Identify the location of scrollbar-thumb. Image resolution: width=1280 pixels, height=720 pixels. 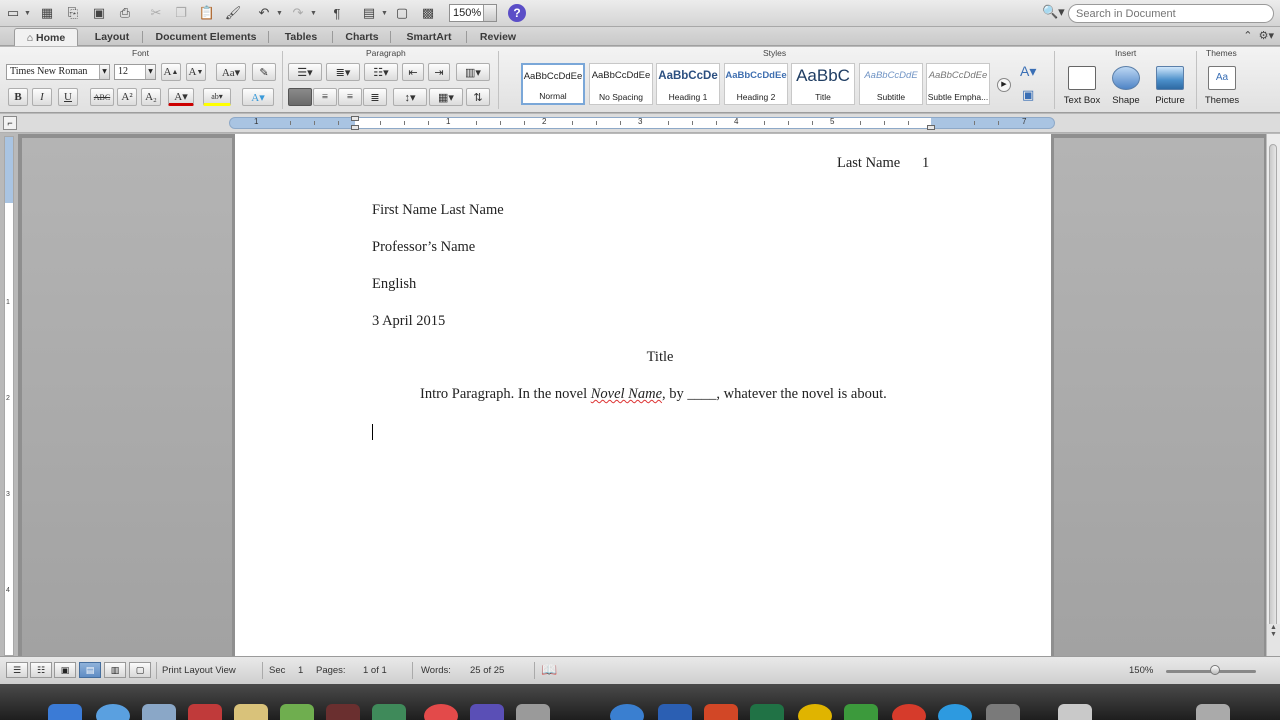
(1273, 394).